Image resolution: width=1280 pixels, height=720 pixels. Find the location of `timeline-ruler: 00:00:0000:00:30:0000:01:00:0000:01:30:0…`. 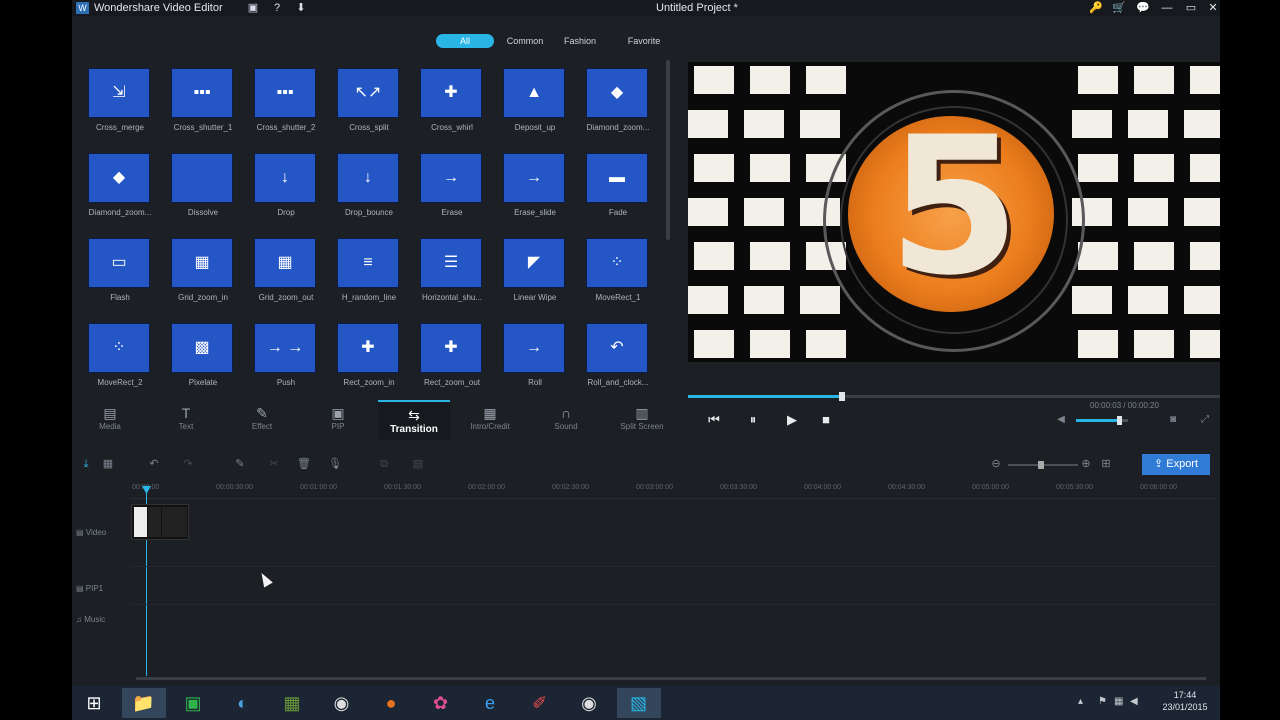

timeline-ruler: 00:00:0000:00:30:0000:01:00:0000:01:30:0… is located at coordinates (673, 491).